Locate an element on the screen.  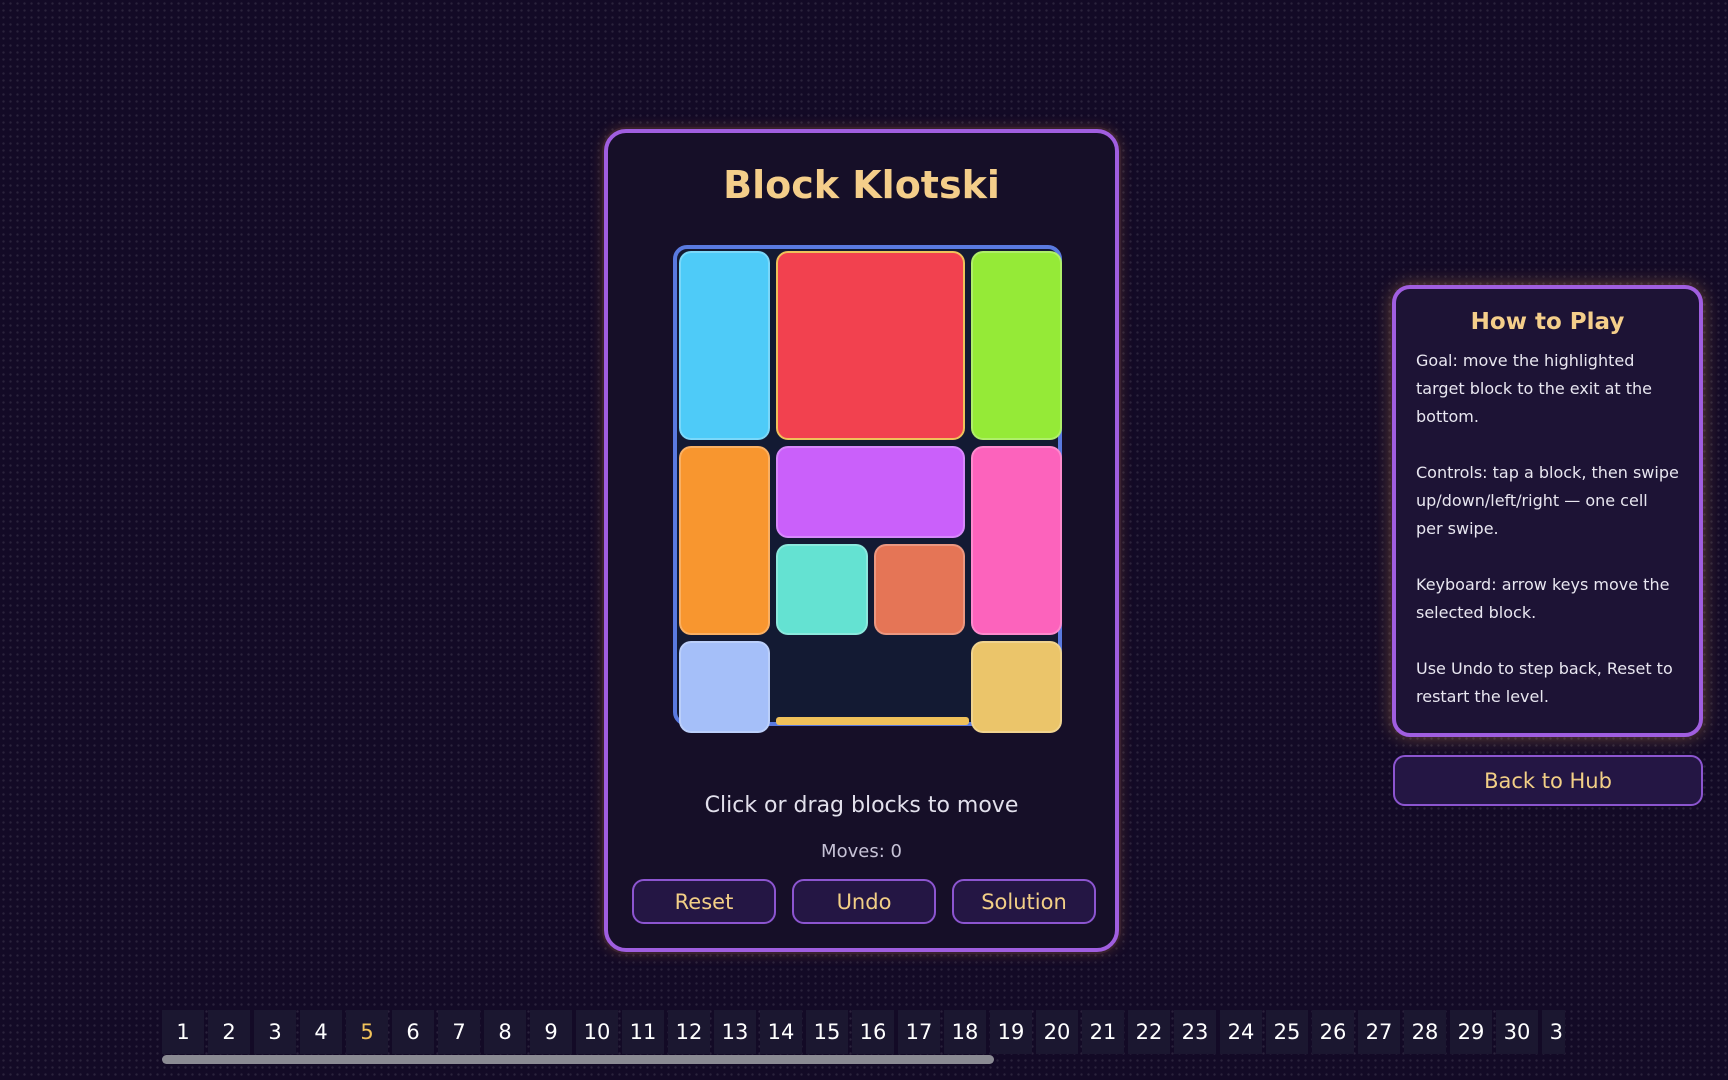
target-red-block is located at coordinates (870, 346).